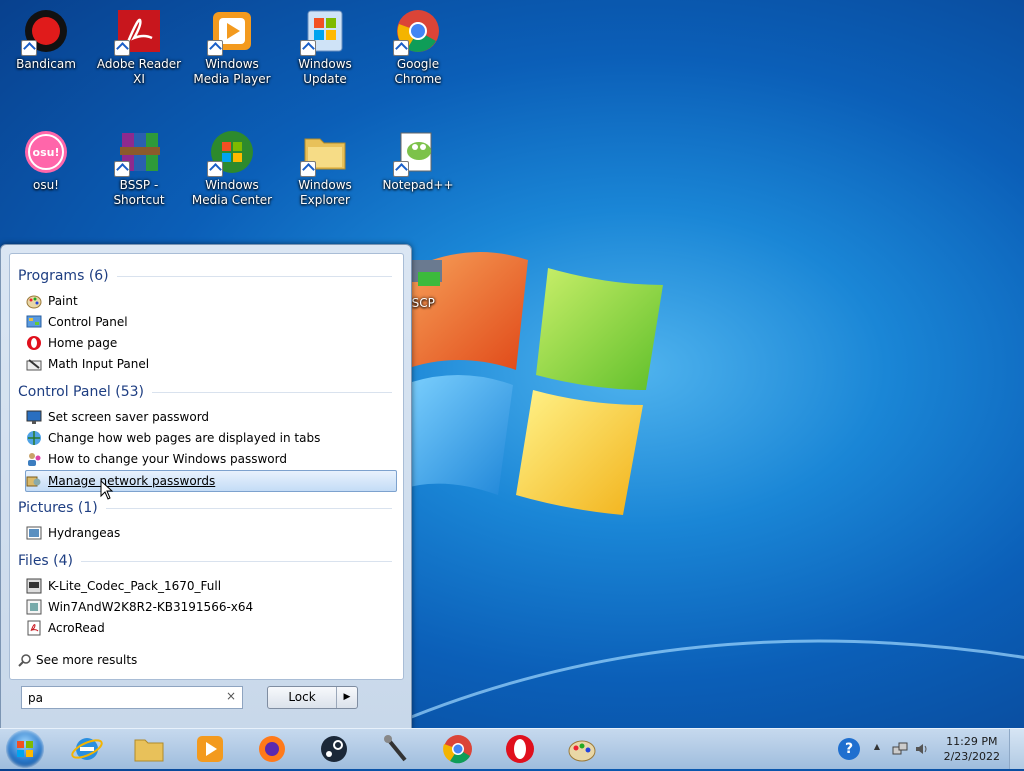  I want to click on installer-icon, so click(34, 586).